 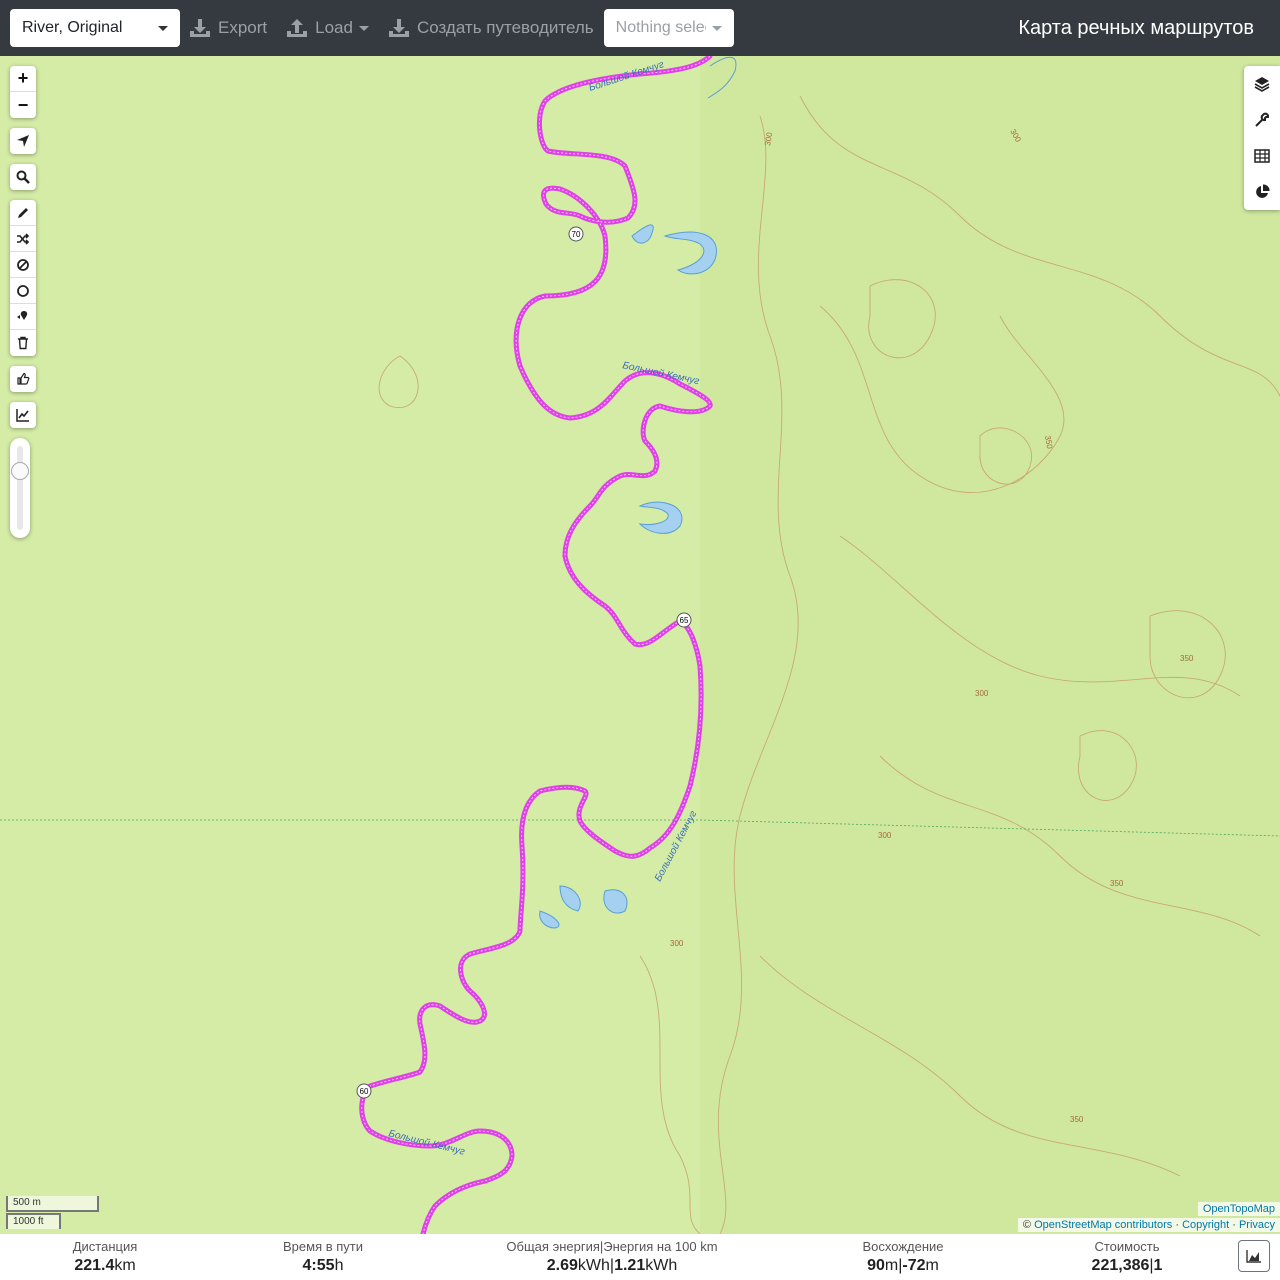 I want to click on cost-value-secondary: 1, so click(x=1158, y=1265).